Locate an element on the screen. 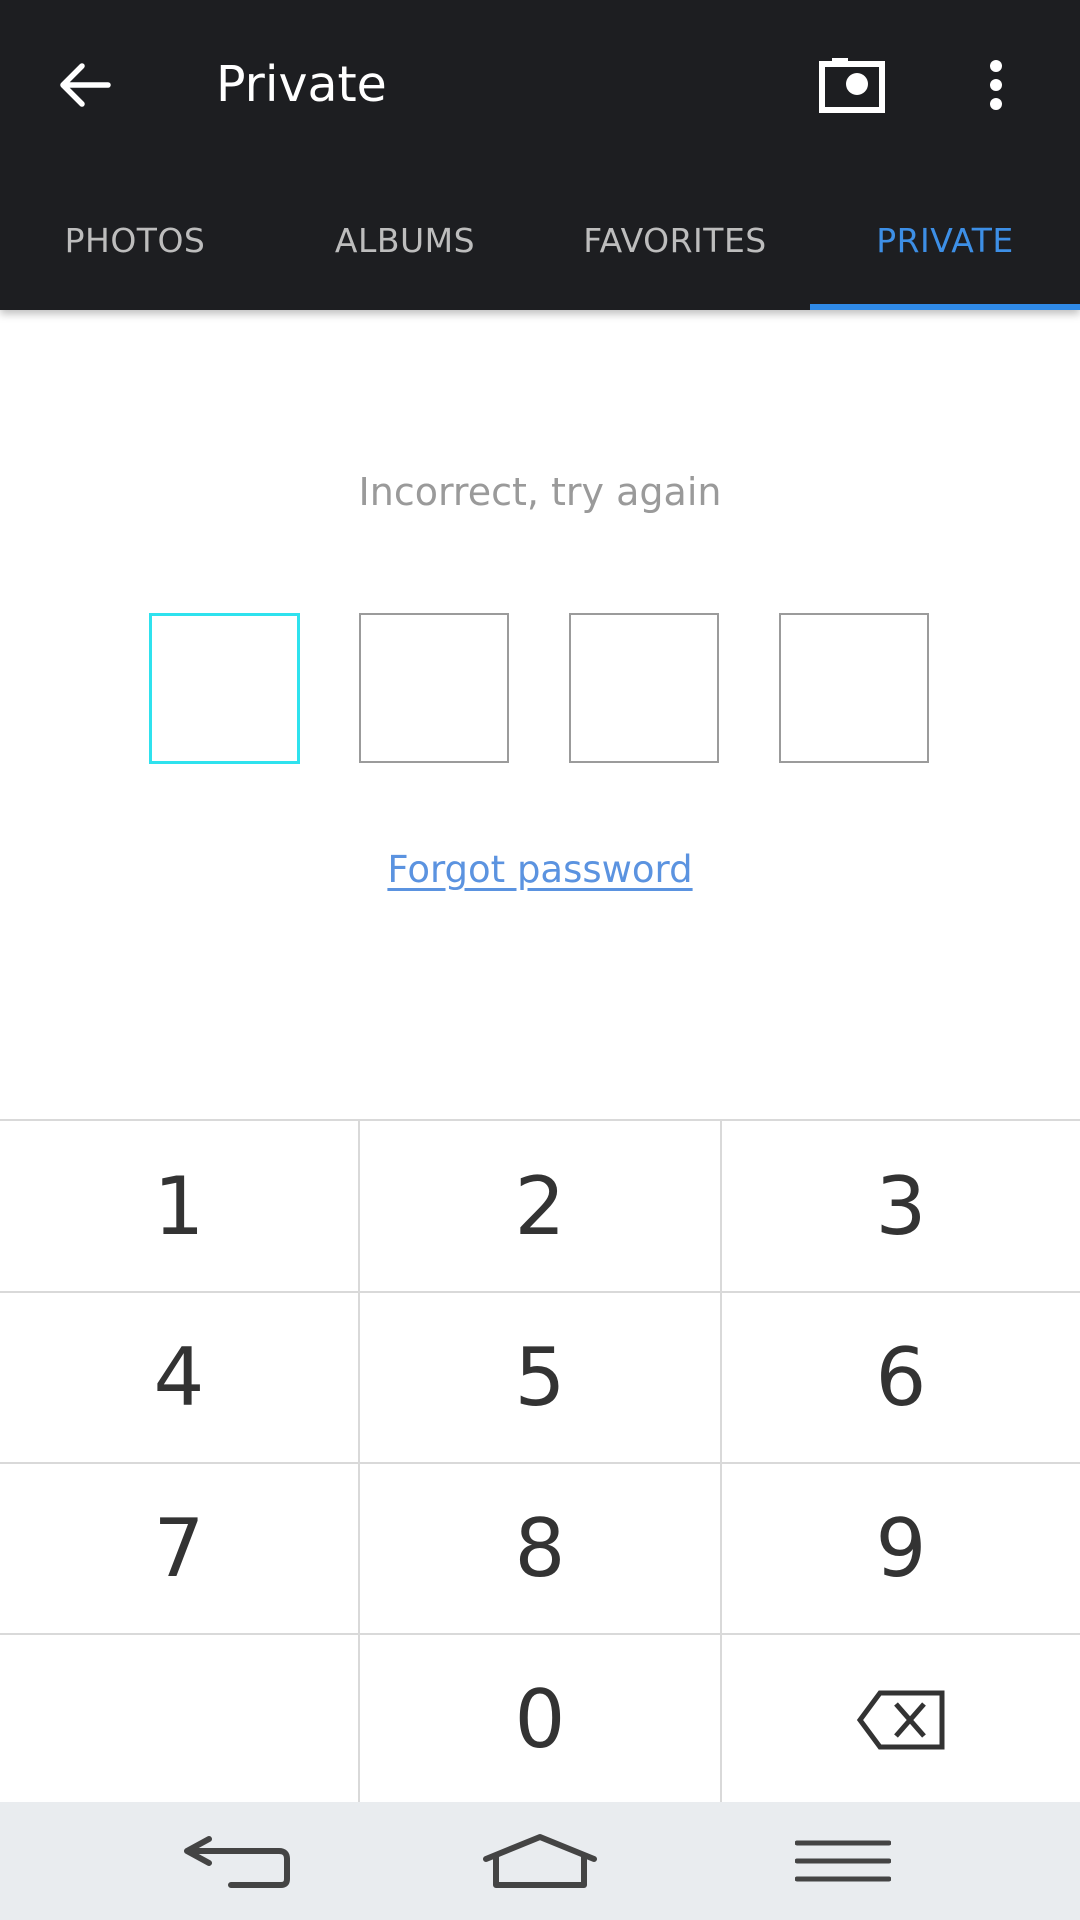  key-1: 1 is located at coordinates (179, 1206).